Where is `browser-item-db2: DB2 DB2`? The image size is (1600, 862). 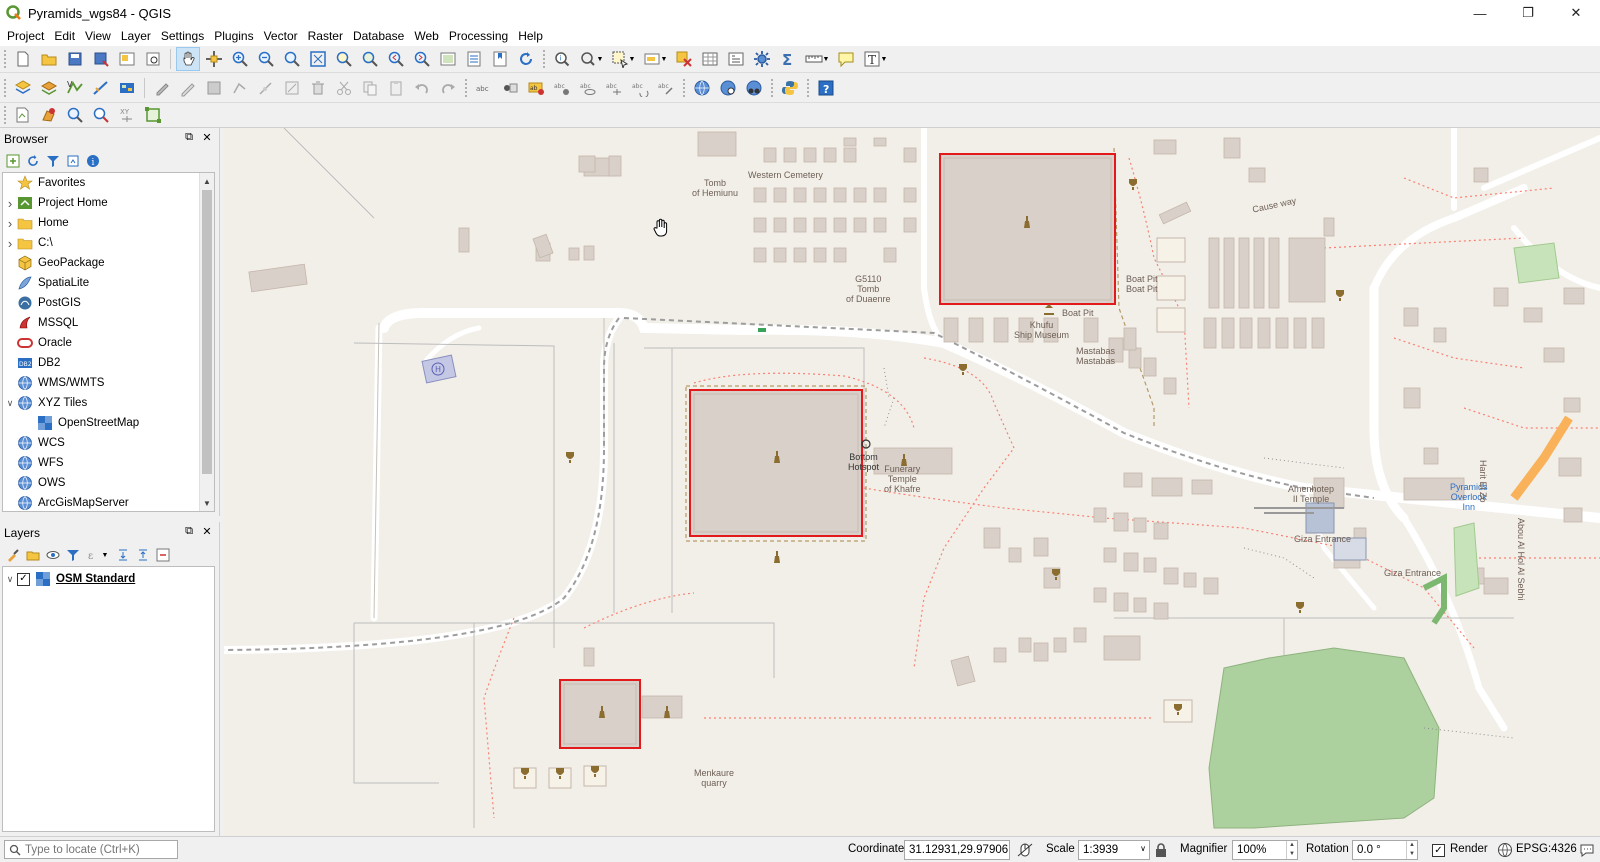 browser-item-db2: DB2 DB2 is located at coordinates (108, 363).